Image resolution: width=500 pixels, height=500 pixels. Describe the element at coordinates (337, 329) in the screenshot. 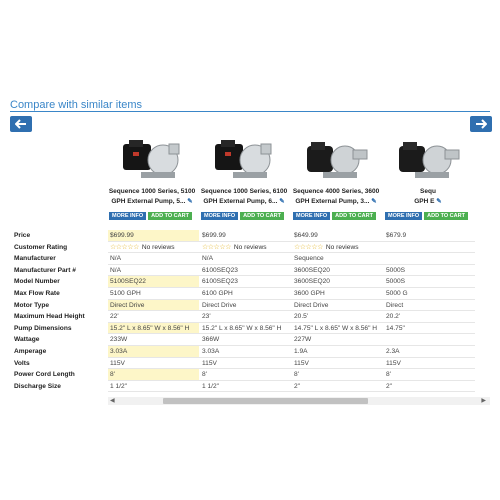

I see `spec-cell: 14.75" L x 8.65" W x 8.56" H` at that location.